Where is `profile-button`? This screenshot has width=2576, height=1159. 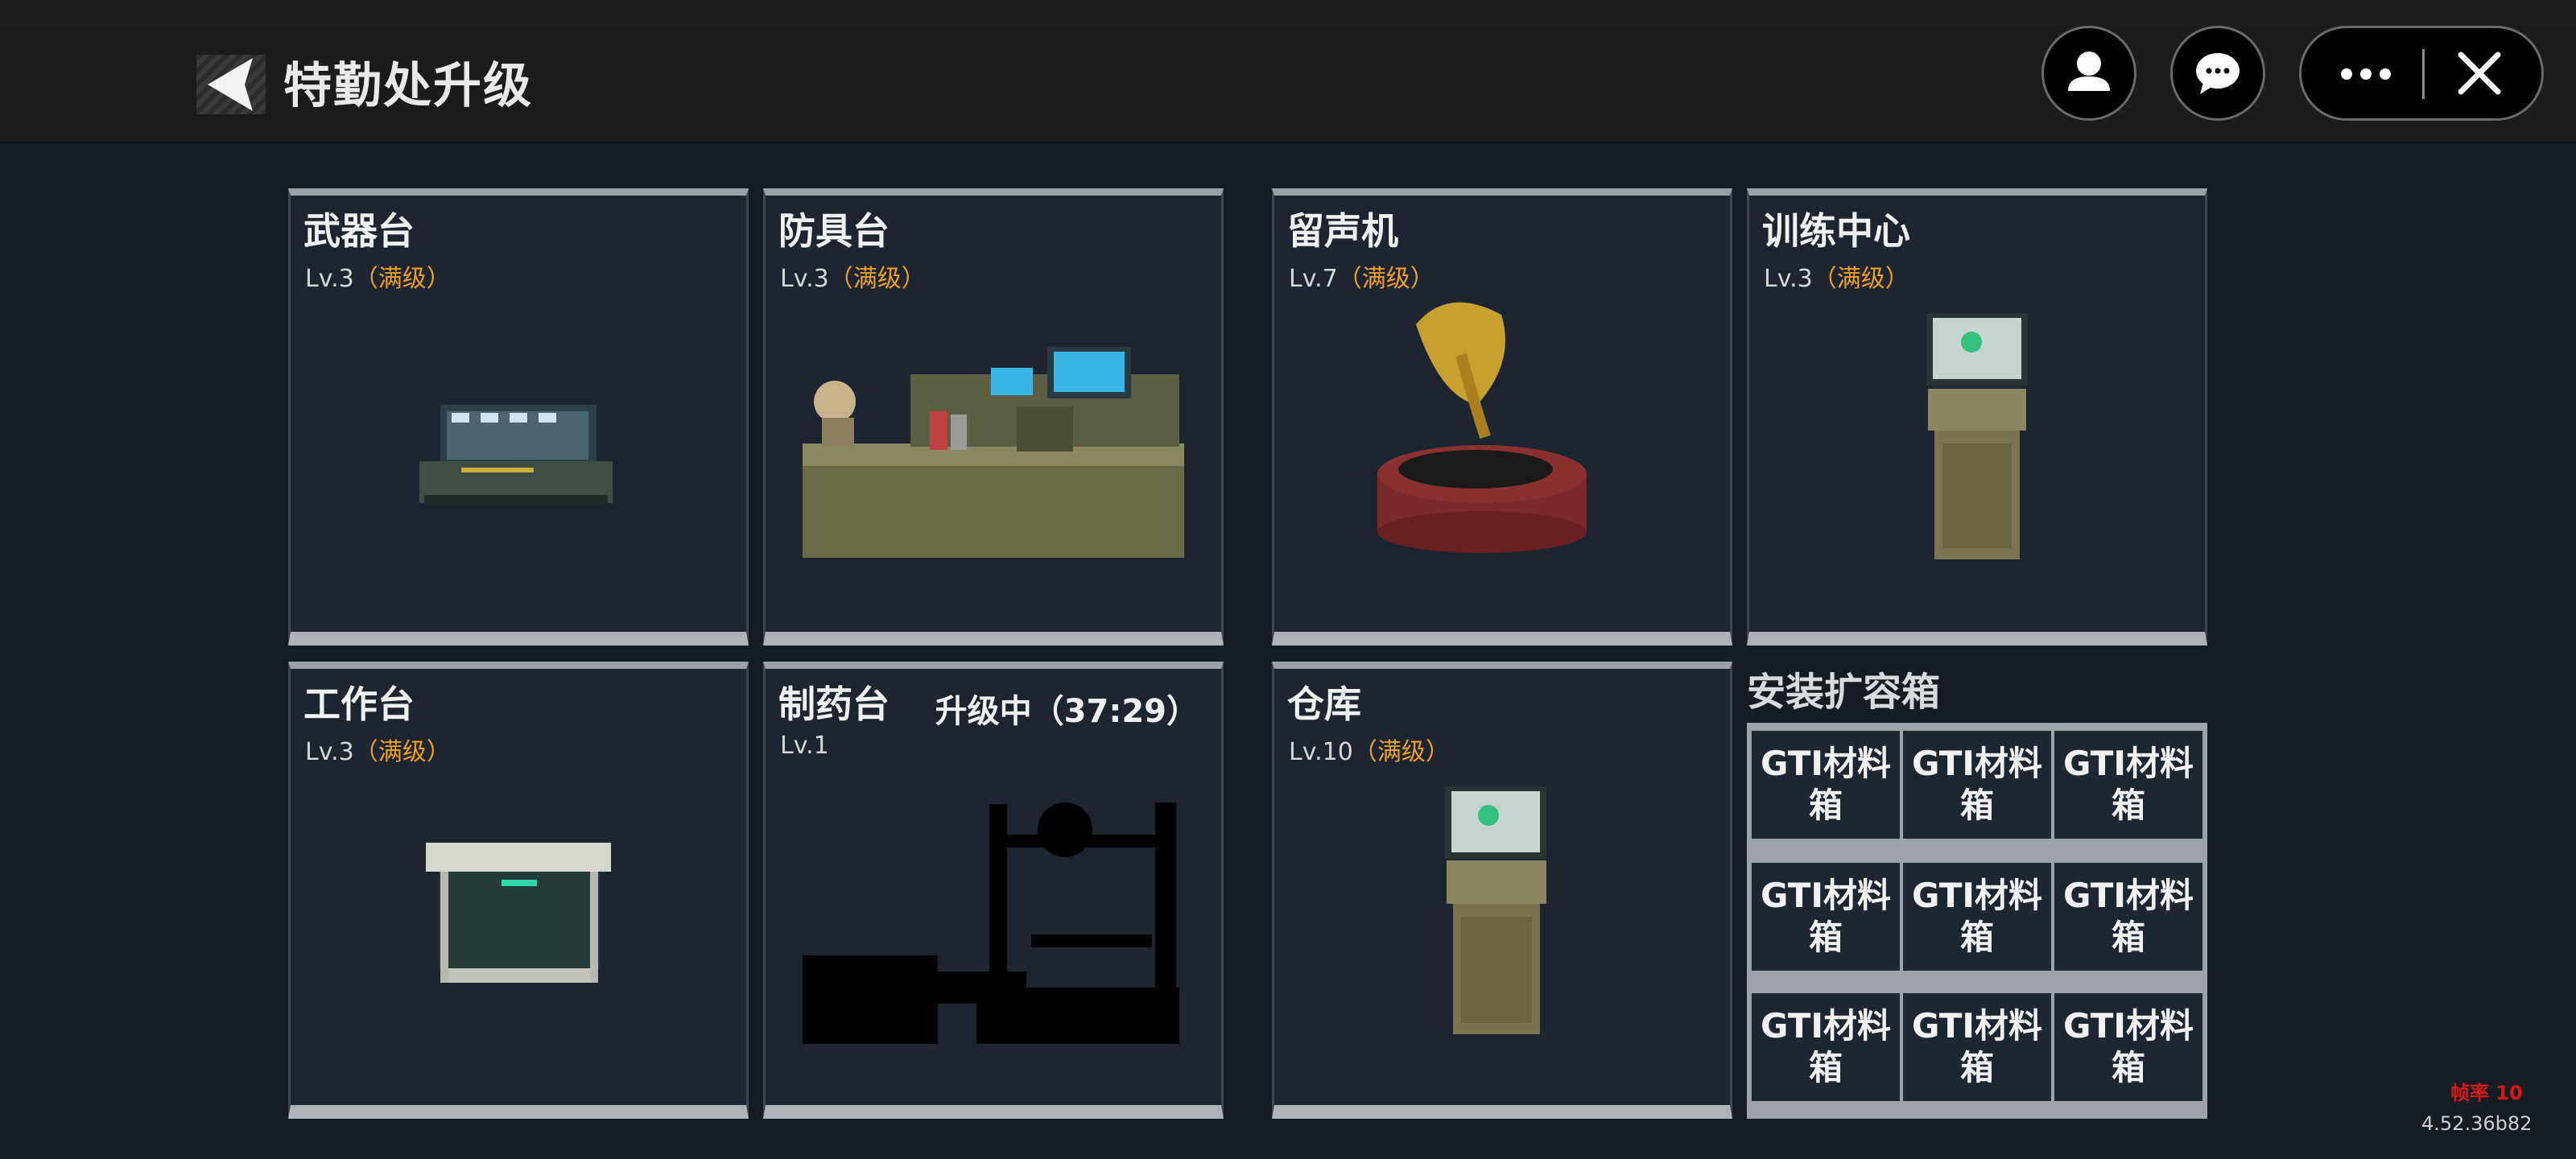 profile-button is located at coordinates (2088, 73).